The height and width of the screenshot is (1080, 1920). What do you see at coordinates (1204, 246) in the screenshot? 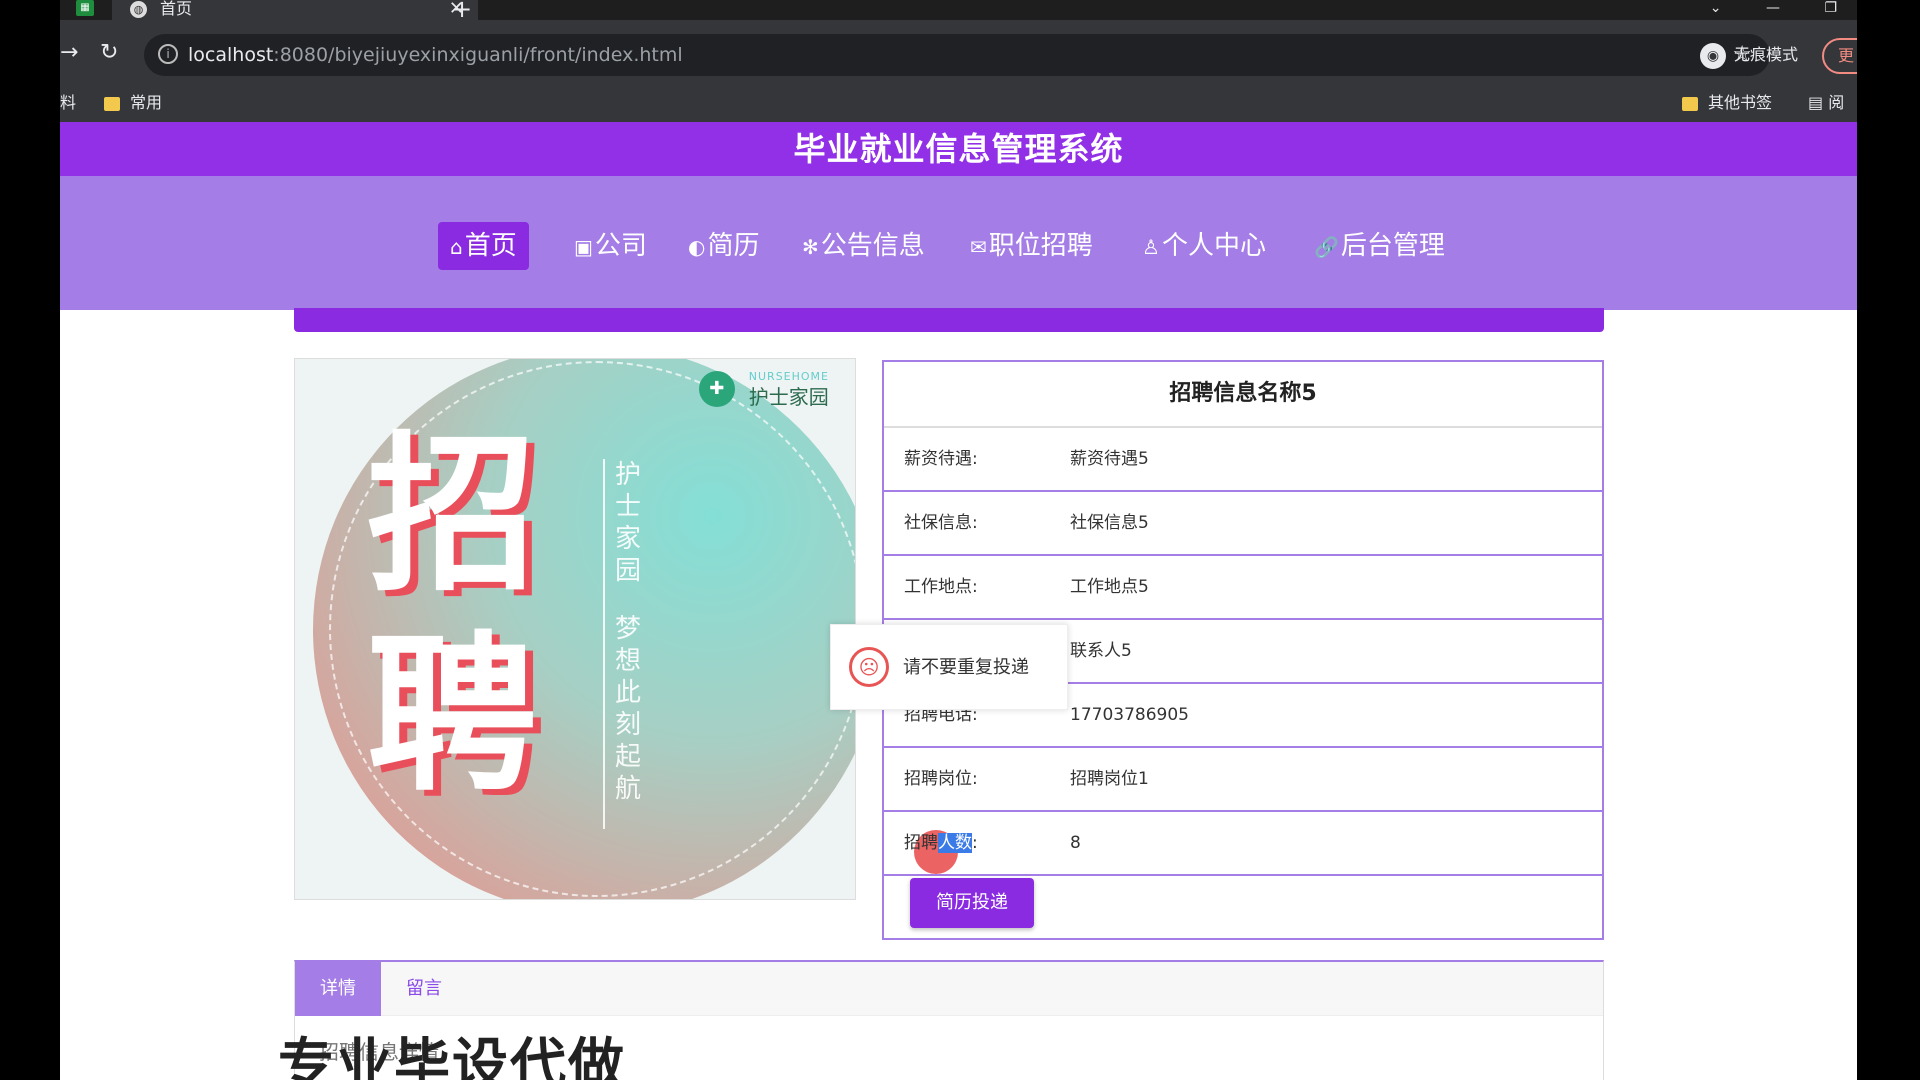
I see `nav-item-personal-center: ♙个人中心` at bounding box center [1204, 246].